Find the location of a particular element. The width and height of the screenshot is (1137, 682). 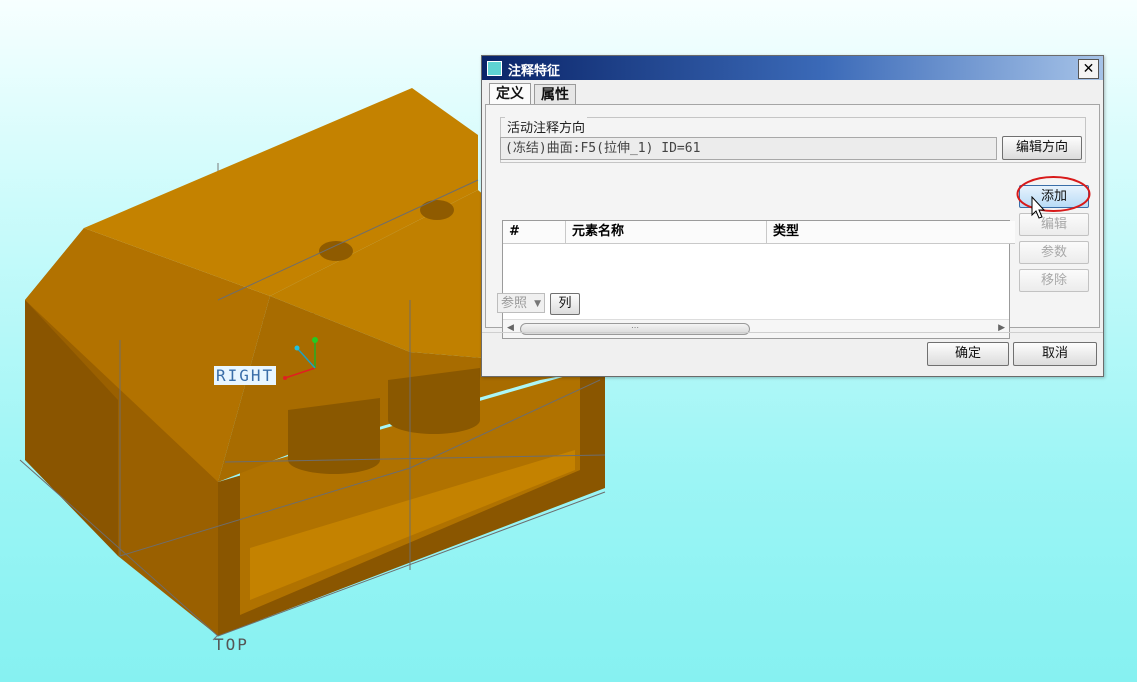

column-header-element-name: 元素名称 is located at coordinates (666, 232).